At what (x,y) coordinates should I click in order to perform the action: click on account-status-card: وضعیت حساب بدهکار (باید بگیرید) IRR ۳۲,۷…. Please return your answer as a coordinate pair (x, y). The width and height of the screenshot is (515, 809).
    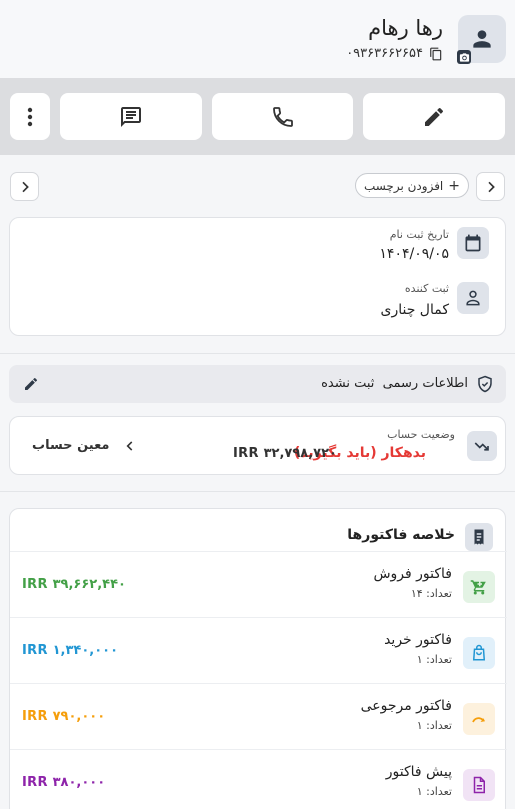
    Looking at the image, I should click on (257, 445).